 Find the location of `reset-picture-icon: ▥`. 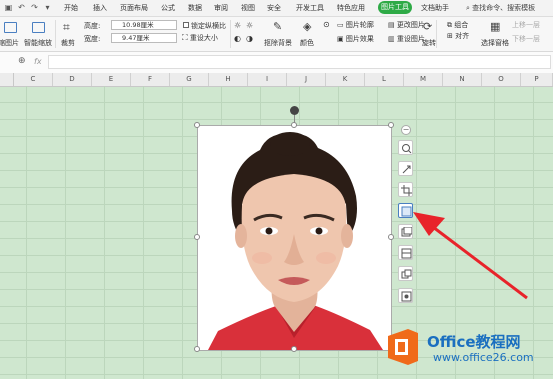

reset-picture-icon: ▥ is located at coordinates (391, 39).